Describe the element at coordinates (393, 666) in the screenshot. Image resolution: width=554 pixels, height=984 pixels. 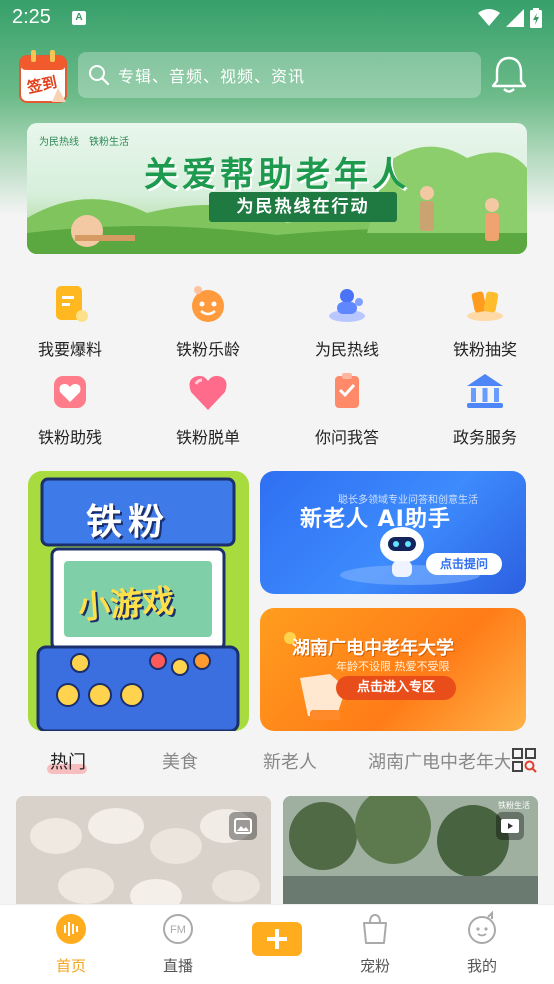
I see `university-tagline: 年龄不设限 热爱不受限` at that location.